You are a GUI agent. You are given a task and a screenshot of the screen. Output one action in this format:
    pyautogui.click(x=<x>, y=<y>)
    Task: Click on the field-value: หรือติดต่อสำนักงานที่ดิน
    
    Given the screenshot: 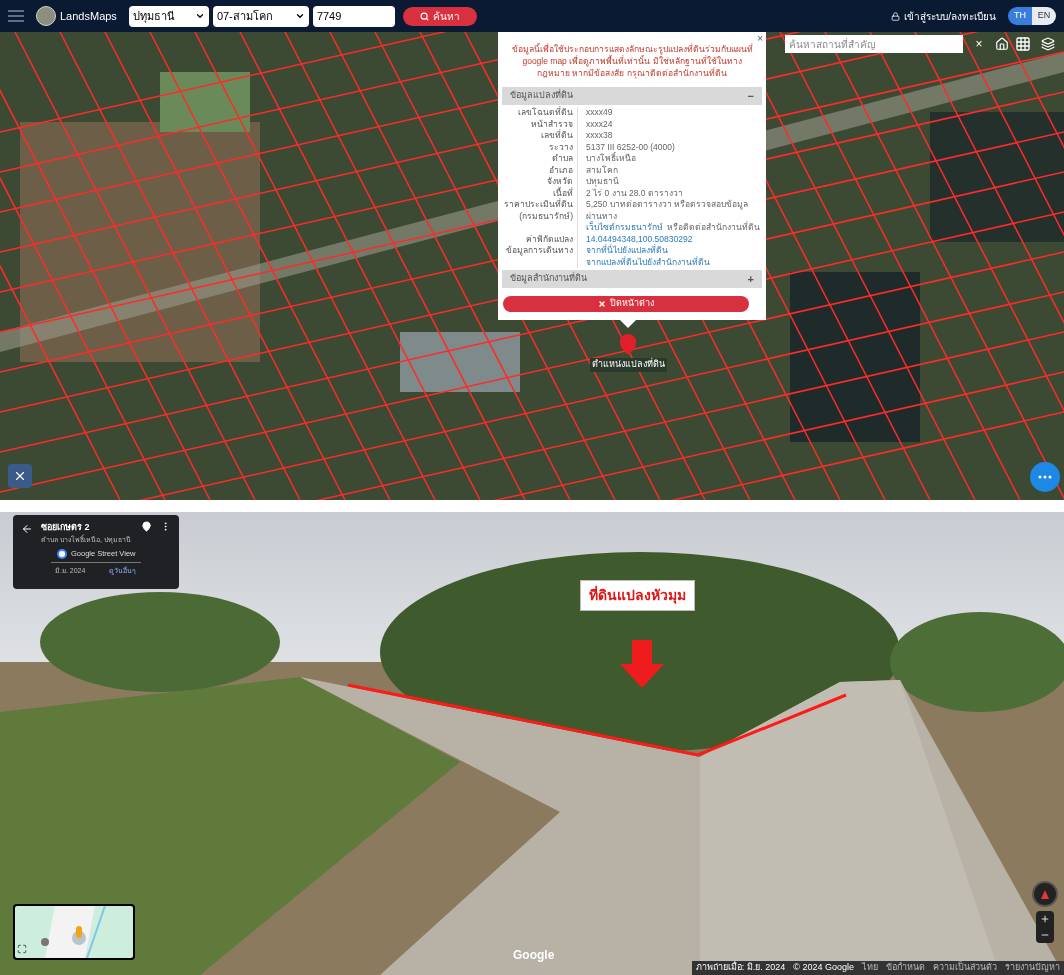 What is the action you would take?
    pyautogui.click(x=713, y=228)
    